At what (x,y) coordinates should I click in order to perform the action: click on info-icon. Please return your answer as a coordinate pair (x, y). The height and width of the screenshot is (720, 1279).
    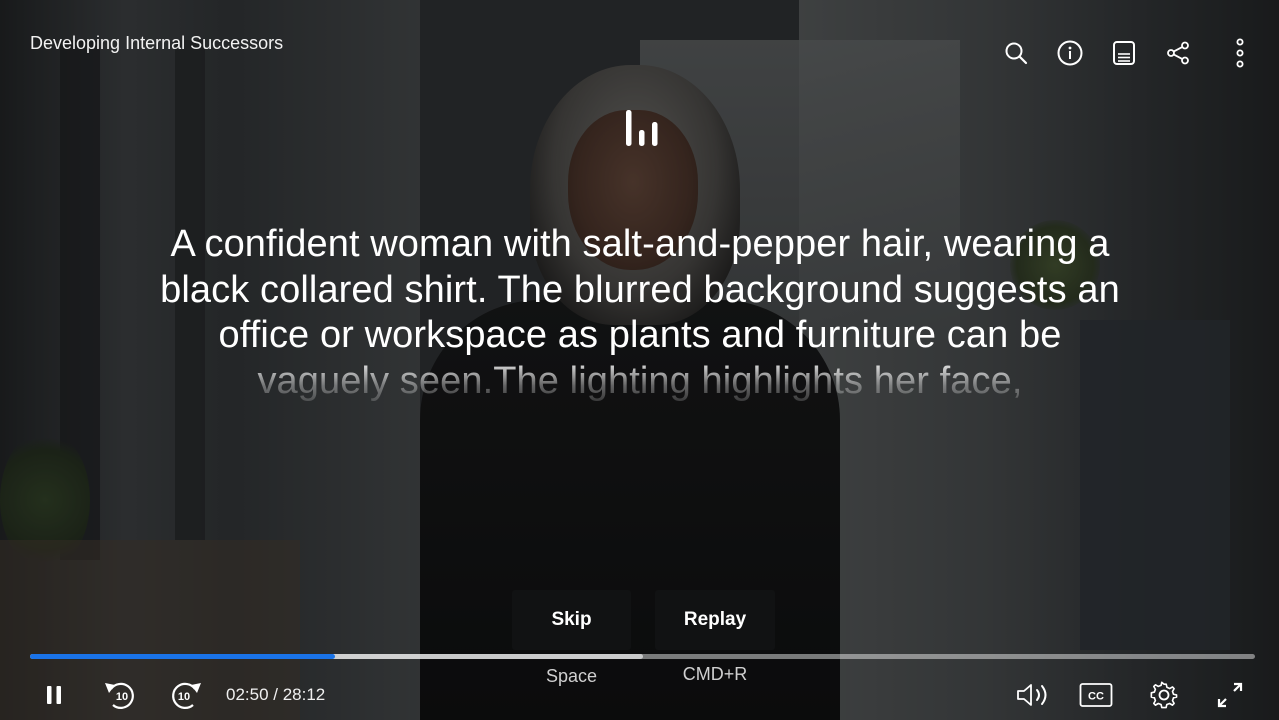
    Looking at the image, I should click on (1070, 53).